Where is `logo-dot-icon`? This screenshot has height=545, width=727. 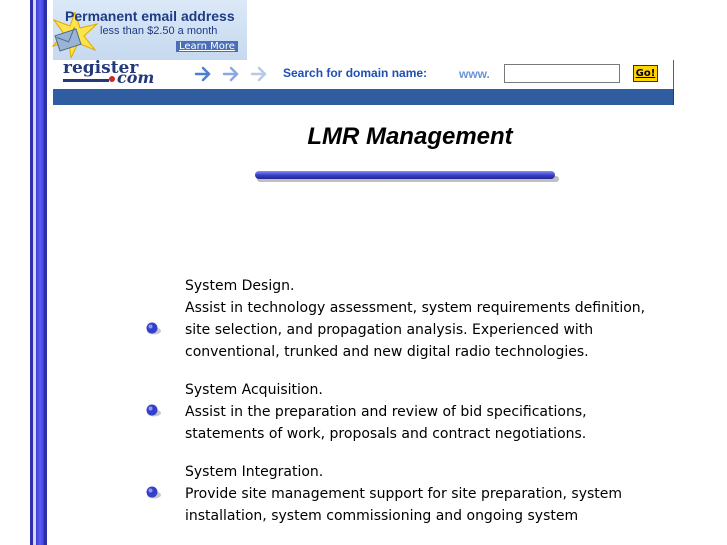
logo-dot-icon is located at coordinates (112, 79).